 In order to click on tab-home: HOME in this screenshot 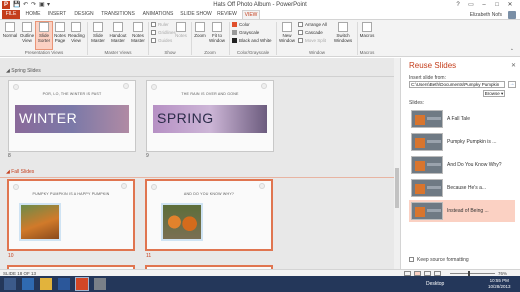, I will do `click(33, 14)`.